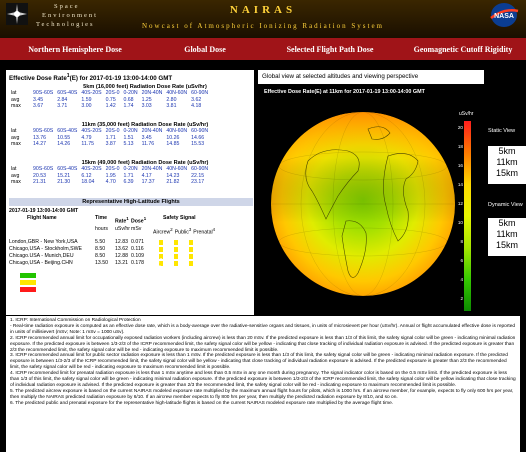 This screenshot has height=452, width=526. What do you see at coordinates (120, 220) in the screenshot?
I see `col-rate: Rate1` at bounding box center [120, 220].